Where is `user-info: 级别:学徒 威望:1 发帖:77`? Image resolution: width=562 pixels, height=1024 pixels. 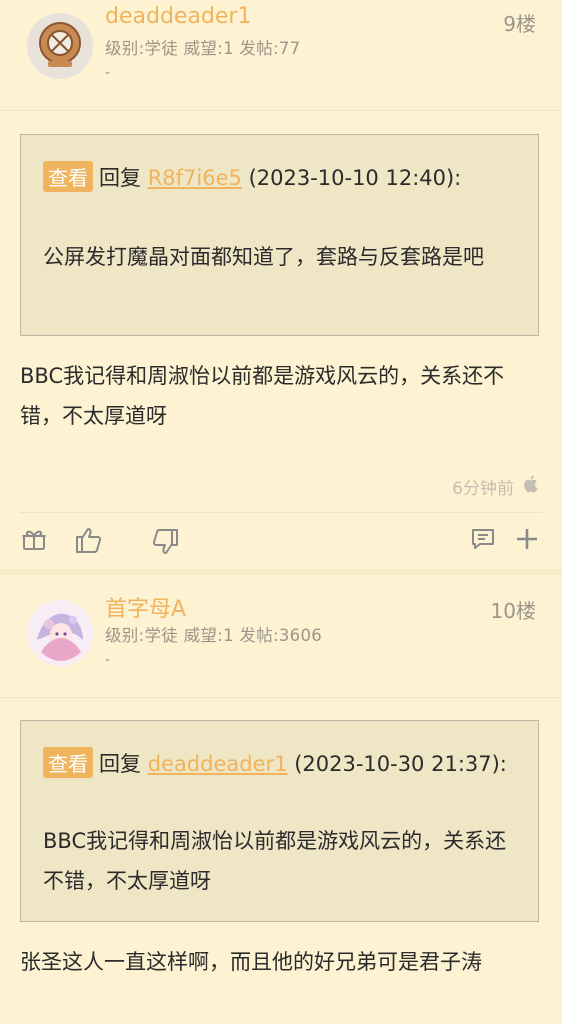 user-info: 级别:学徒 威望:1 发帖:77 is located at coordinates (203, 48).